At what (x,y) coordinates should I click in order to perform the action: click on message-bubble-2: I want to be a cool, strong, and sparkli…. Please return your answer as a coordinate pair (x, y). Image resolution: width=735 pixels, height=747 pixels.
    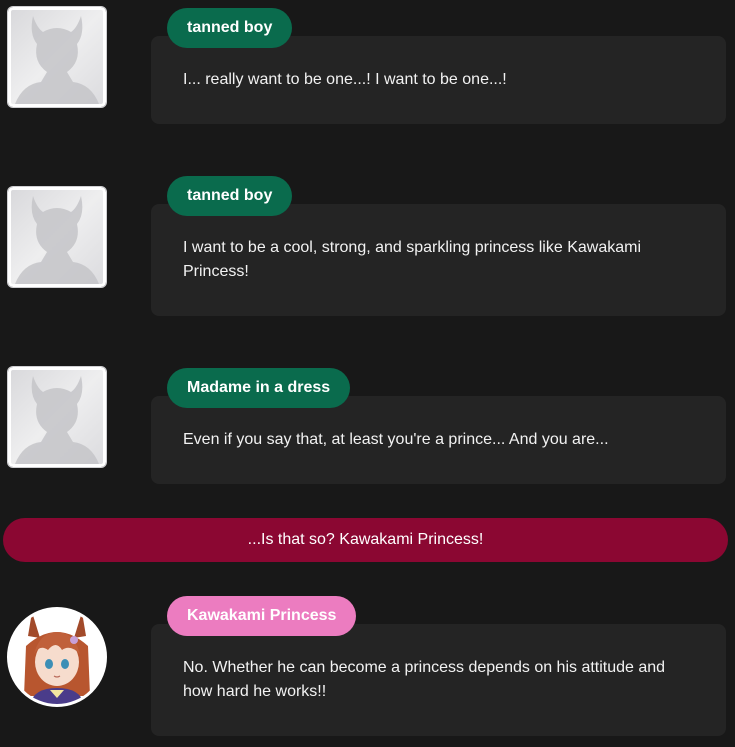
    Looking at the image, I should click on (438, 260).